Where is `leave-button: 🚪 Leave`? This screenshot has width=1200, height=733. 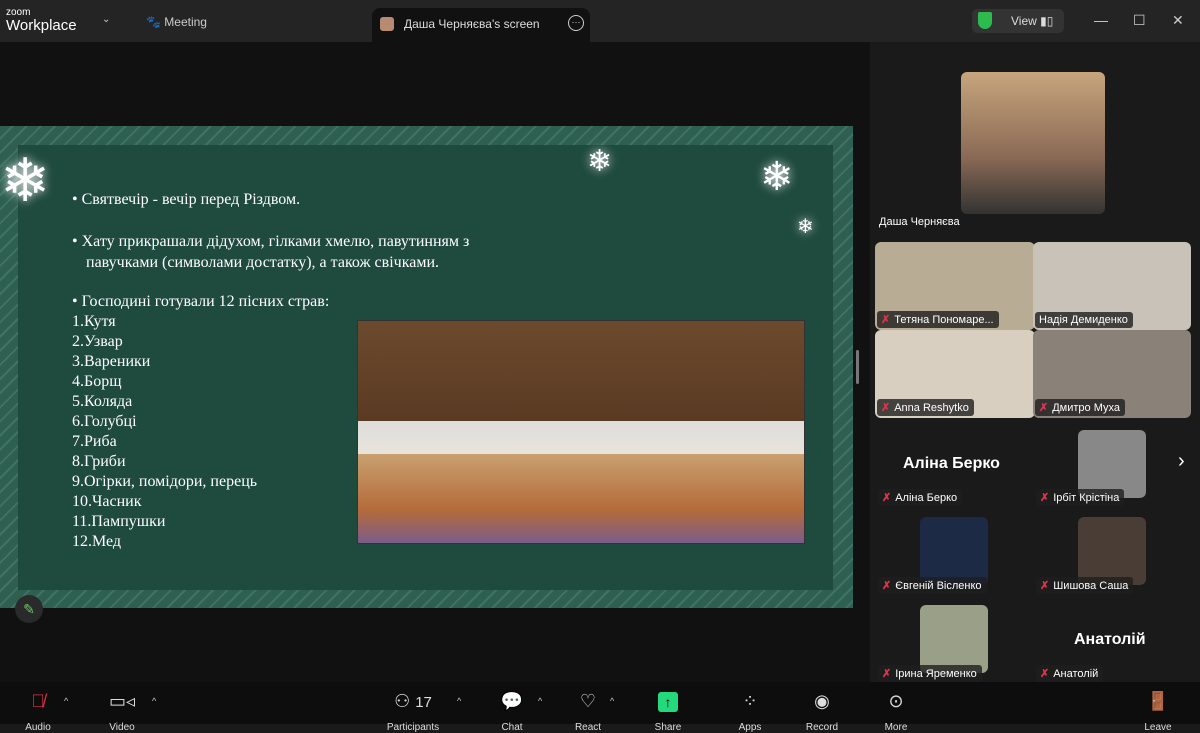 leave-button: 🚪 Leave is located at coordinates (1158, 710).